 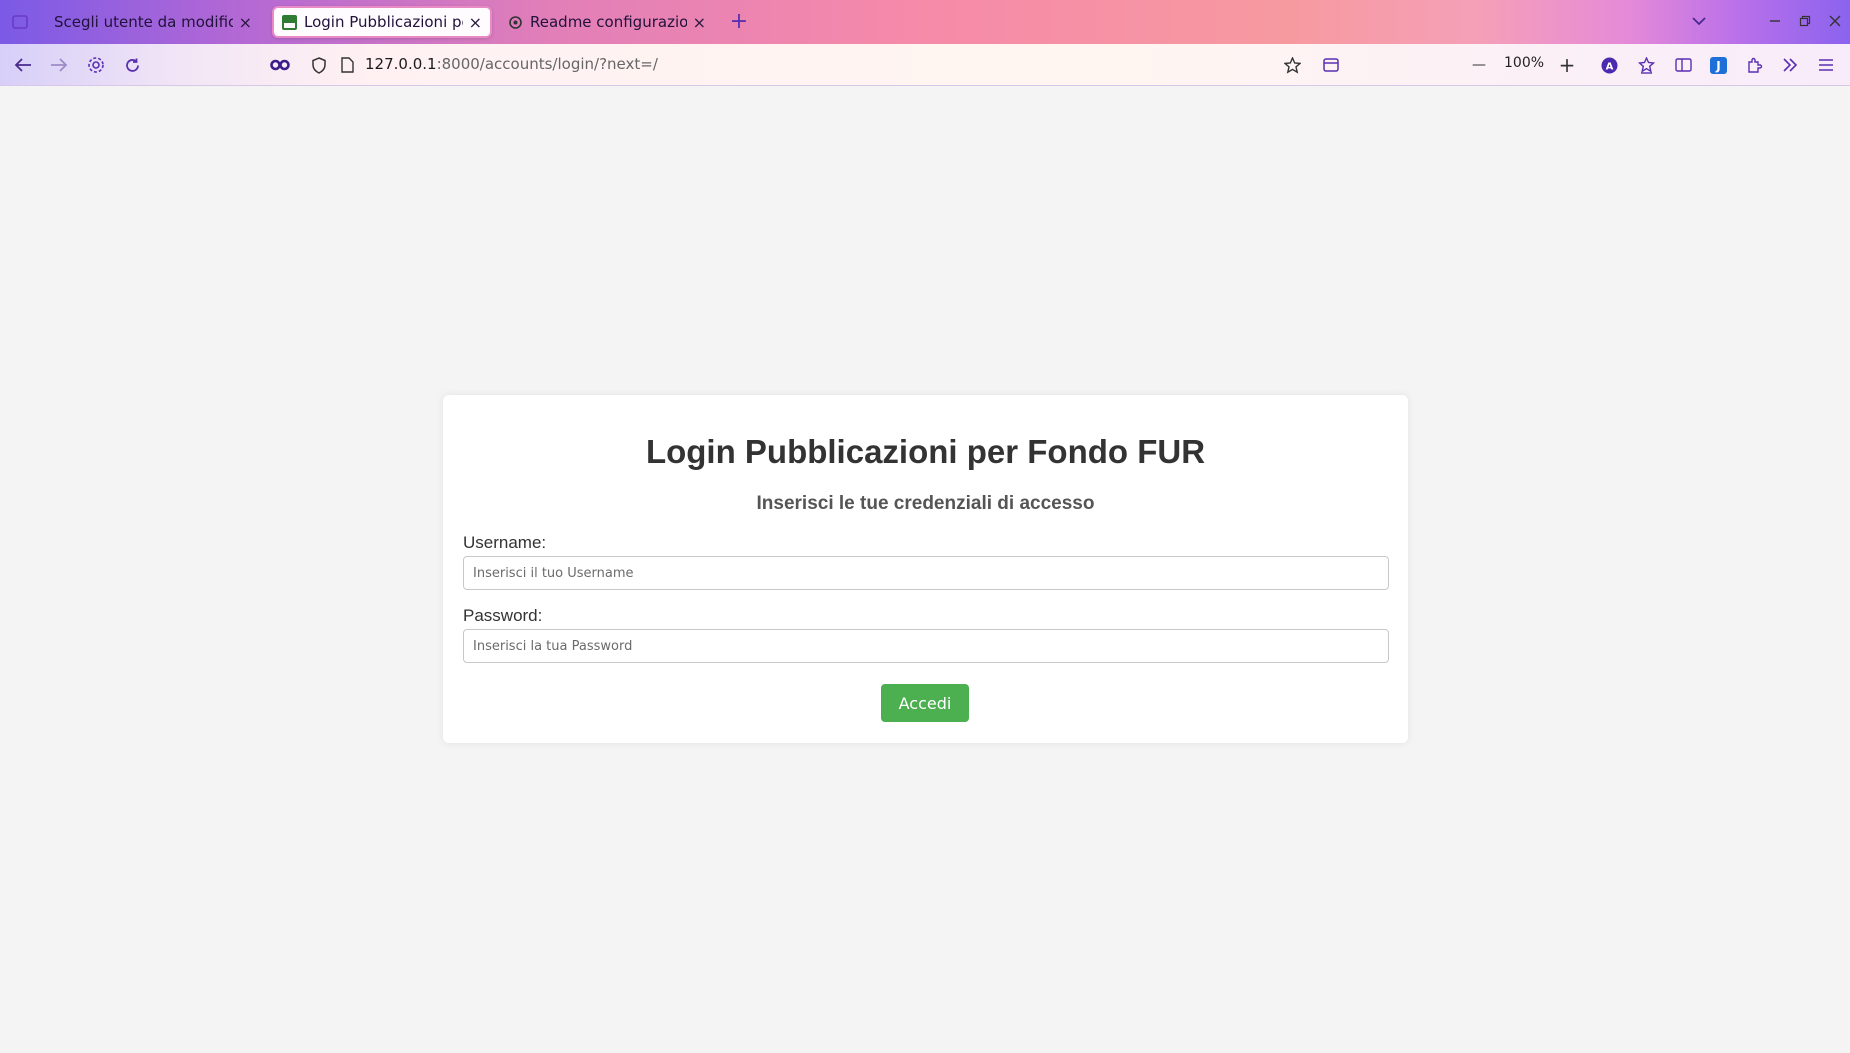 I want to click on tracking-protection-shield-icon, so click(x=319, y=65).